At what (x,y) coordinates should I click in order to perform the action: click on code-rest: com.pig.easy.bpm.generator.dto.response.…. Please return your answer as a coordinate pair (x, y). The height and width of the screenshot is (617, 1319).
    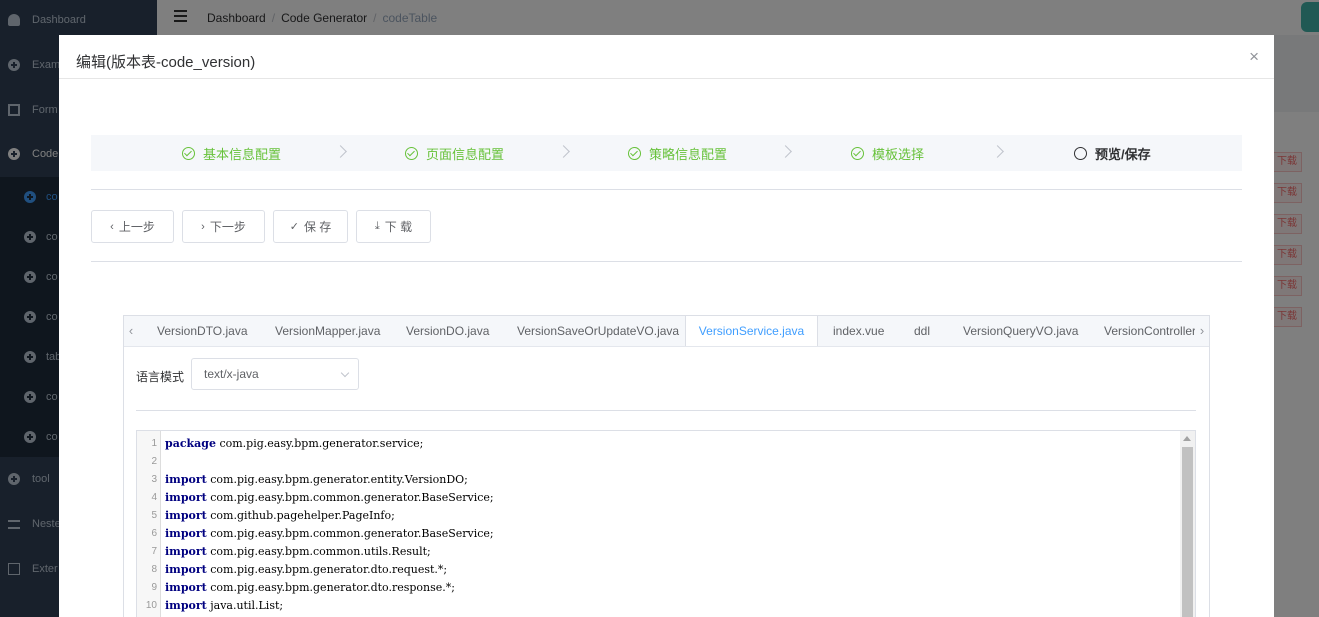
    Looking at the image, I should click on (330, 587).